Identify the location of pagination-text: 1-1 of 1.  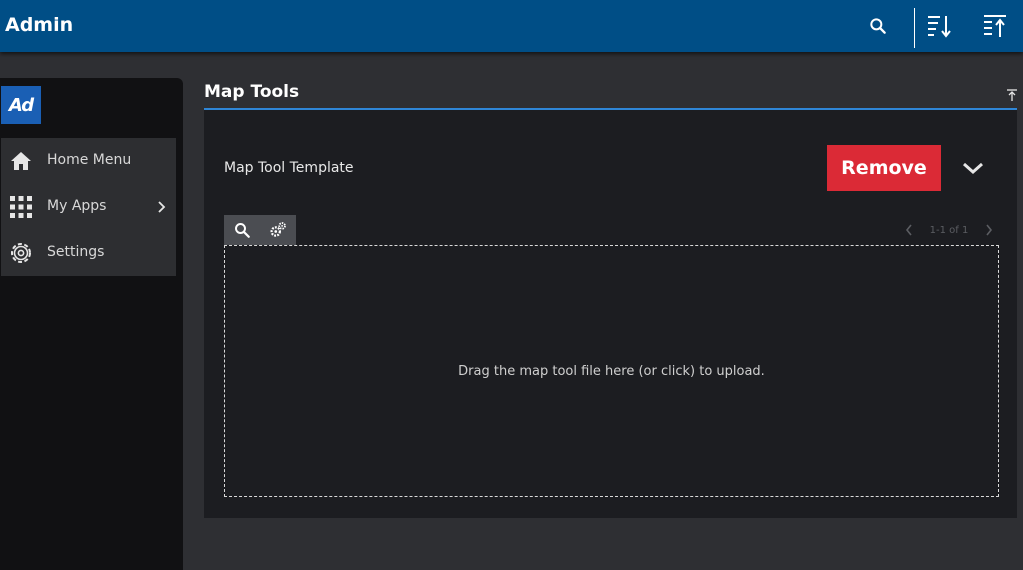
(949, 230).